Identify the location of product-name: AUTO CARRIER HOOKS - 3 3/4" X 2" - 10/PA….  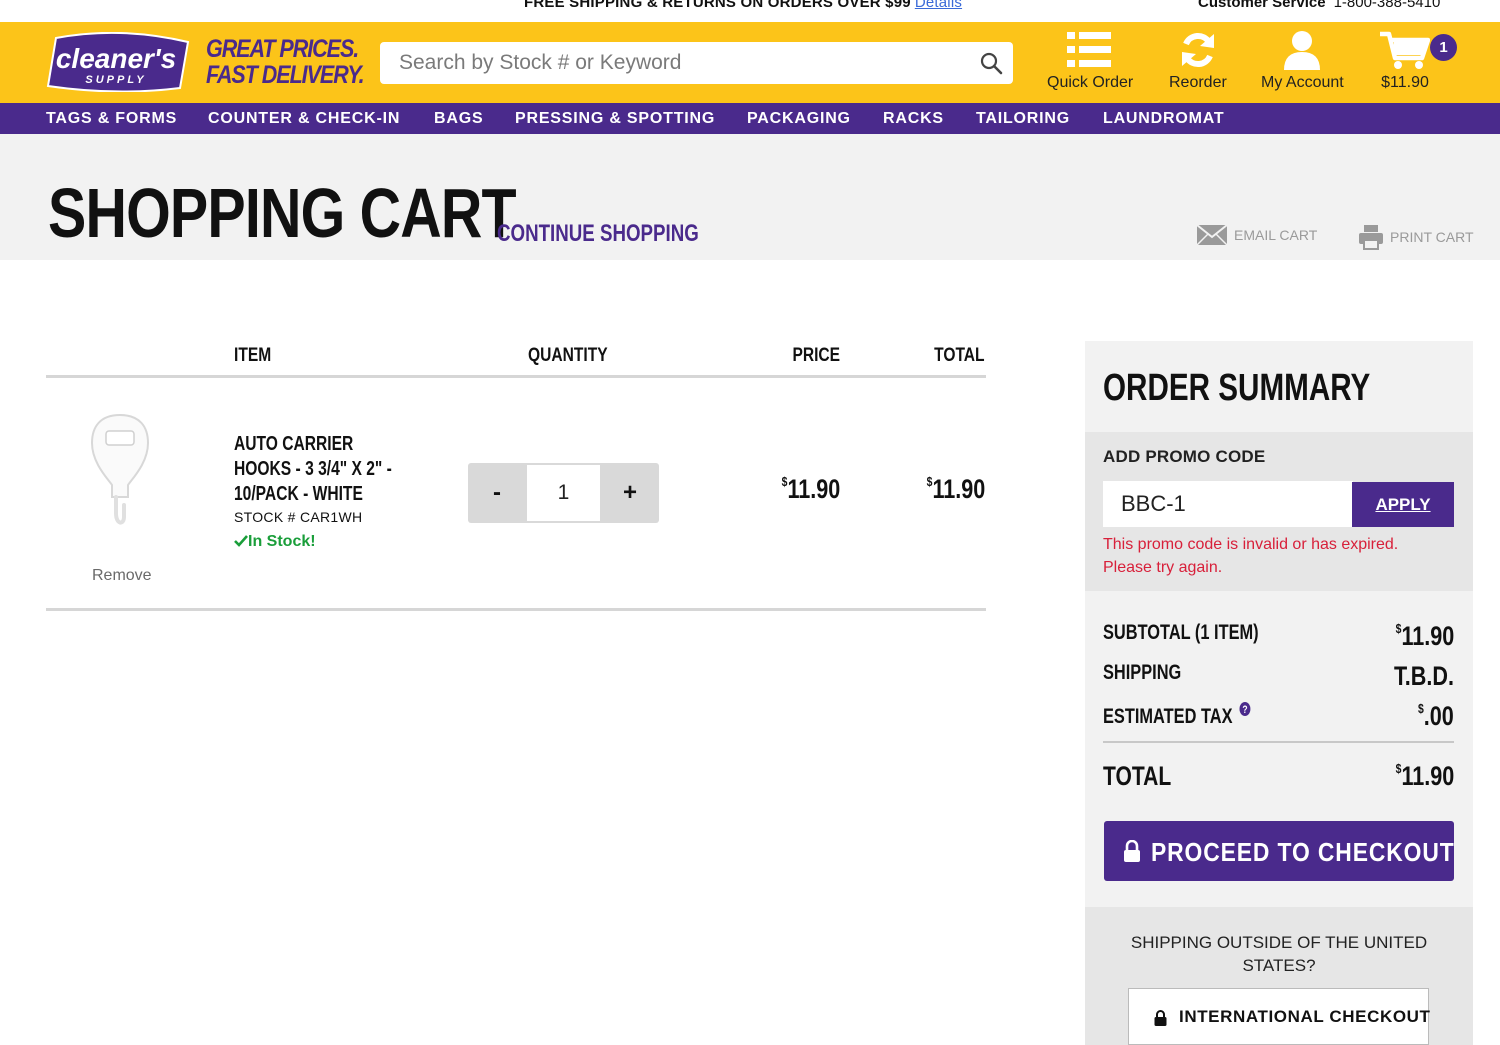
(320, 469).